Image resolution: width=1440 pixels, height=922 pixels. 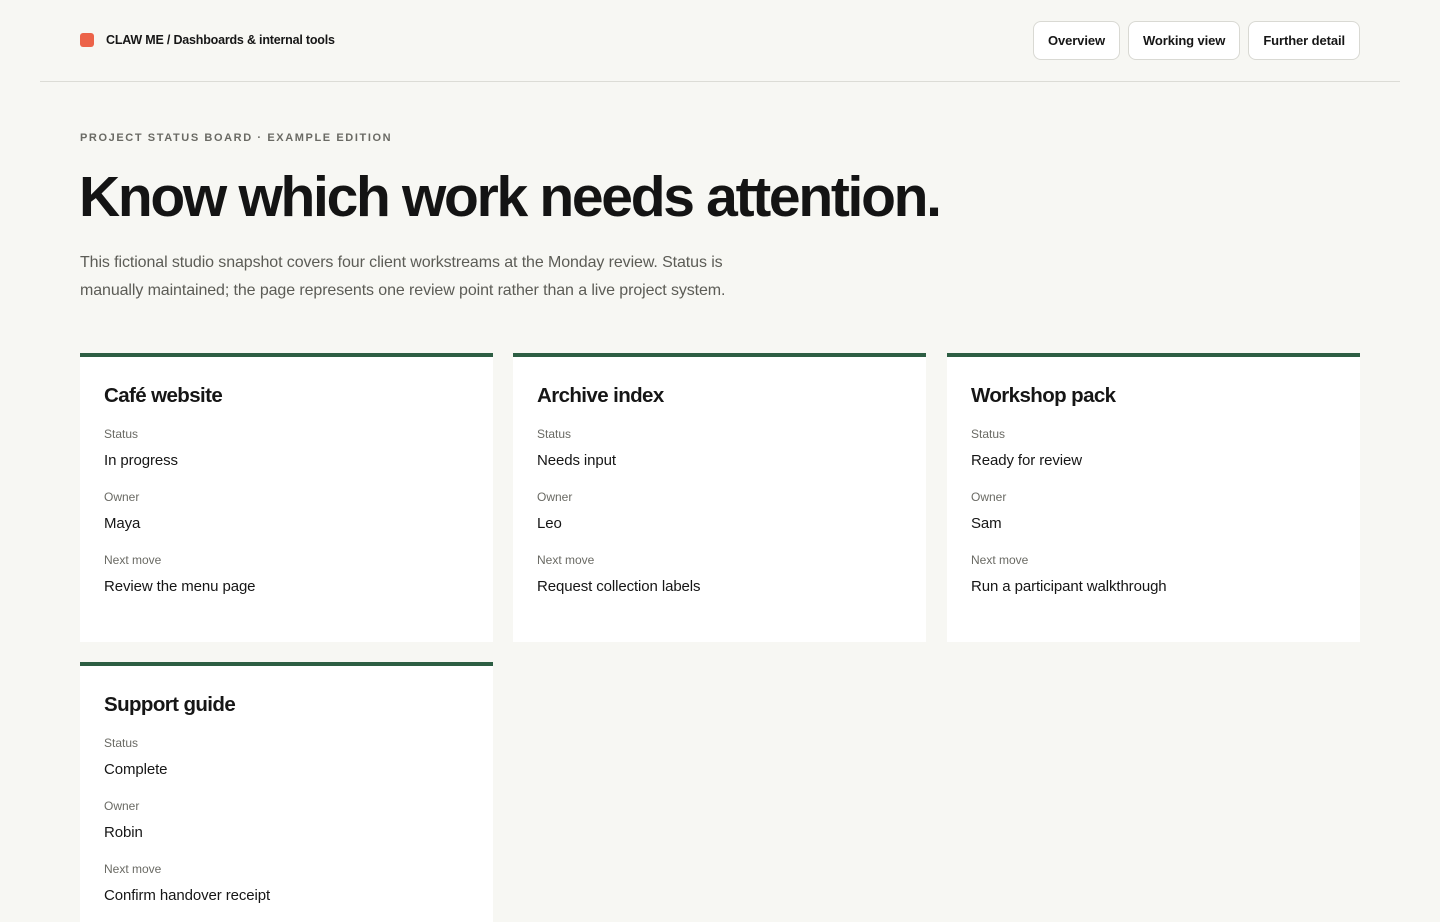 I want to click on project-title: Support guide, so click(x=170, y=704).